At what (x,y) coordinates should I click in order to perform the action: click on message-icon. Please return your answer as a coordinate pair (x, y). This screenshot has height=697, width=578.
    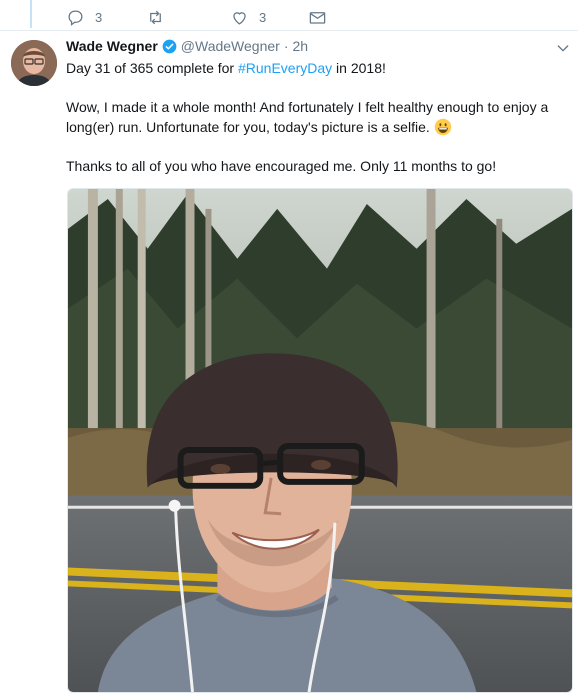
    Looking at the image, I should click on (317, 17).